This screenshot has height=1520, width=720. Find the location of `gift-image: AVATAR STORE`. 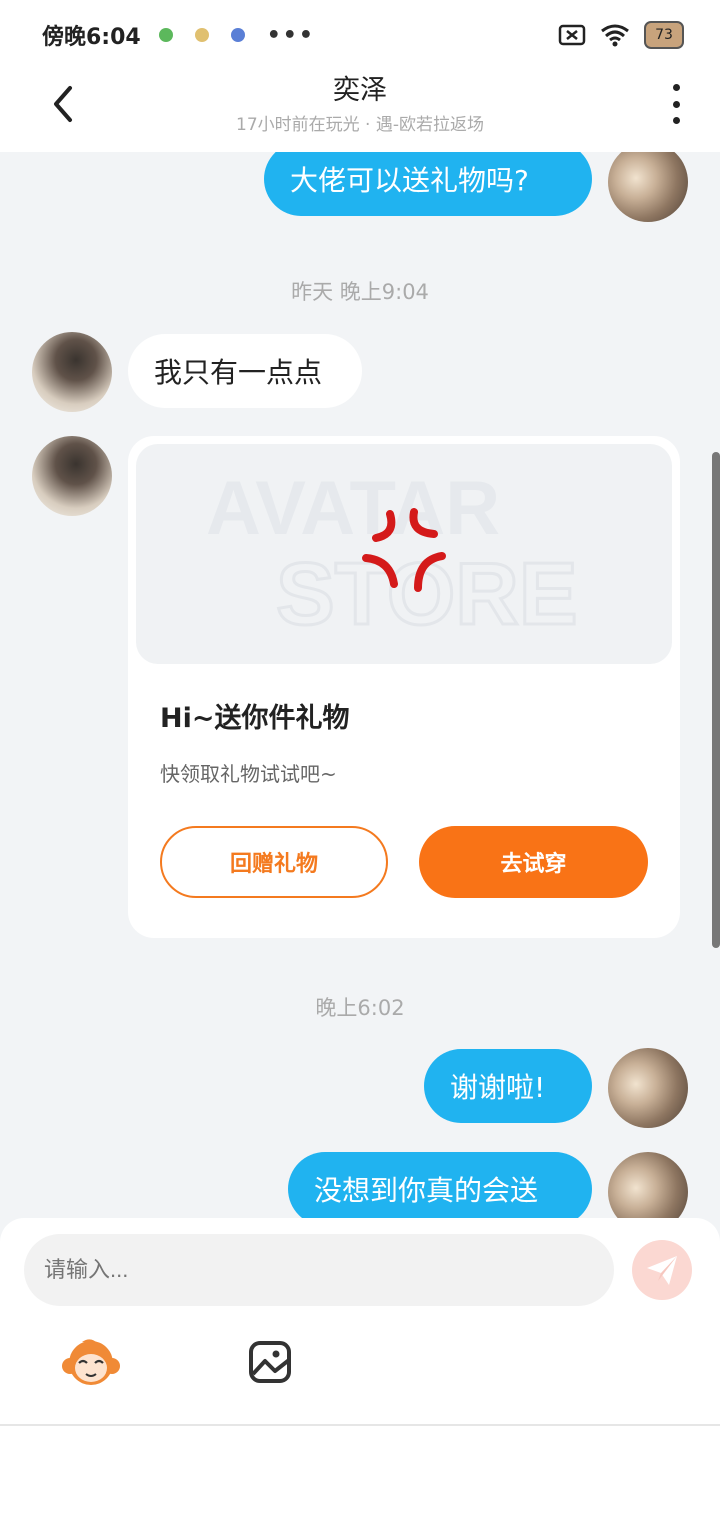

gift-image: AVATAR STORE is located at coordinates (404, 554).